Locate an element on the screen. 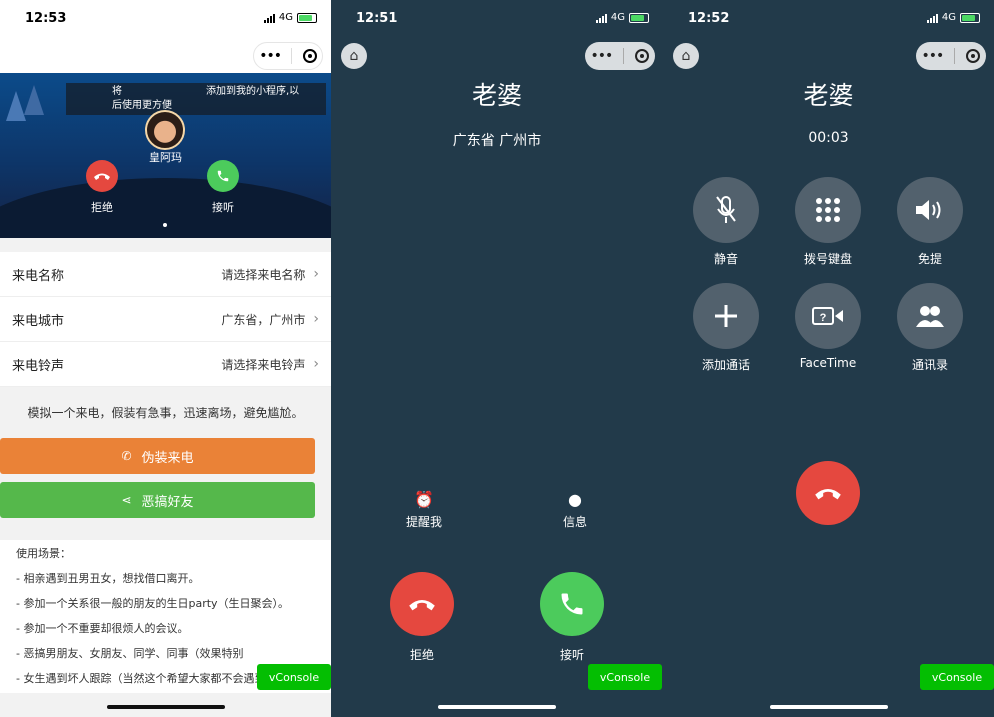  keypad-button is located at coordinates (828, 210).